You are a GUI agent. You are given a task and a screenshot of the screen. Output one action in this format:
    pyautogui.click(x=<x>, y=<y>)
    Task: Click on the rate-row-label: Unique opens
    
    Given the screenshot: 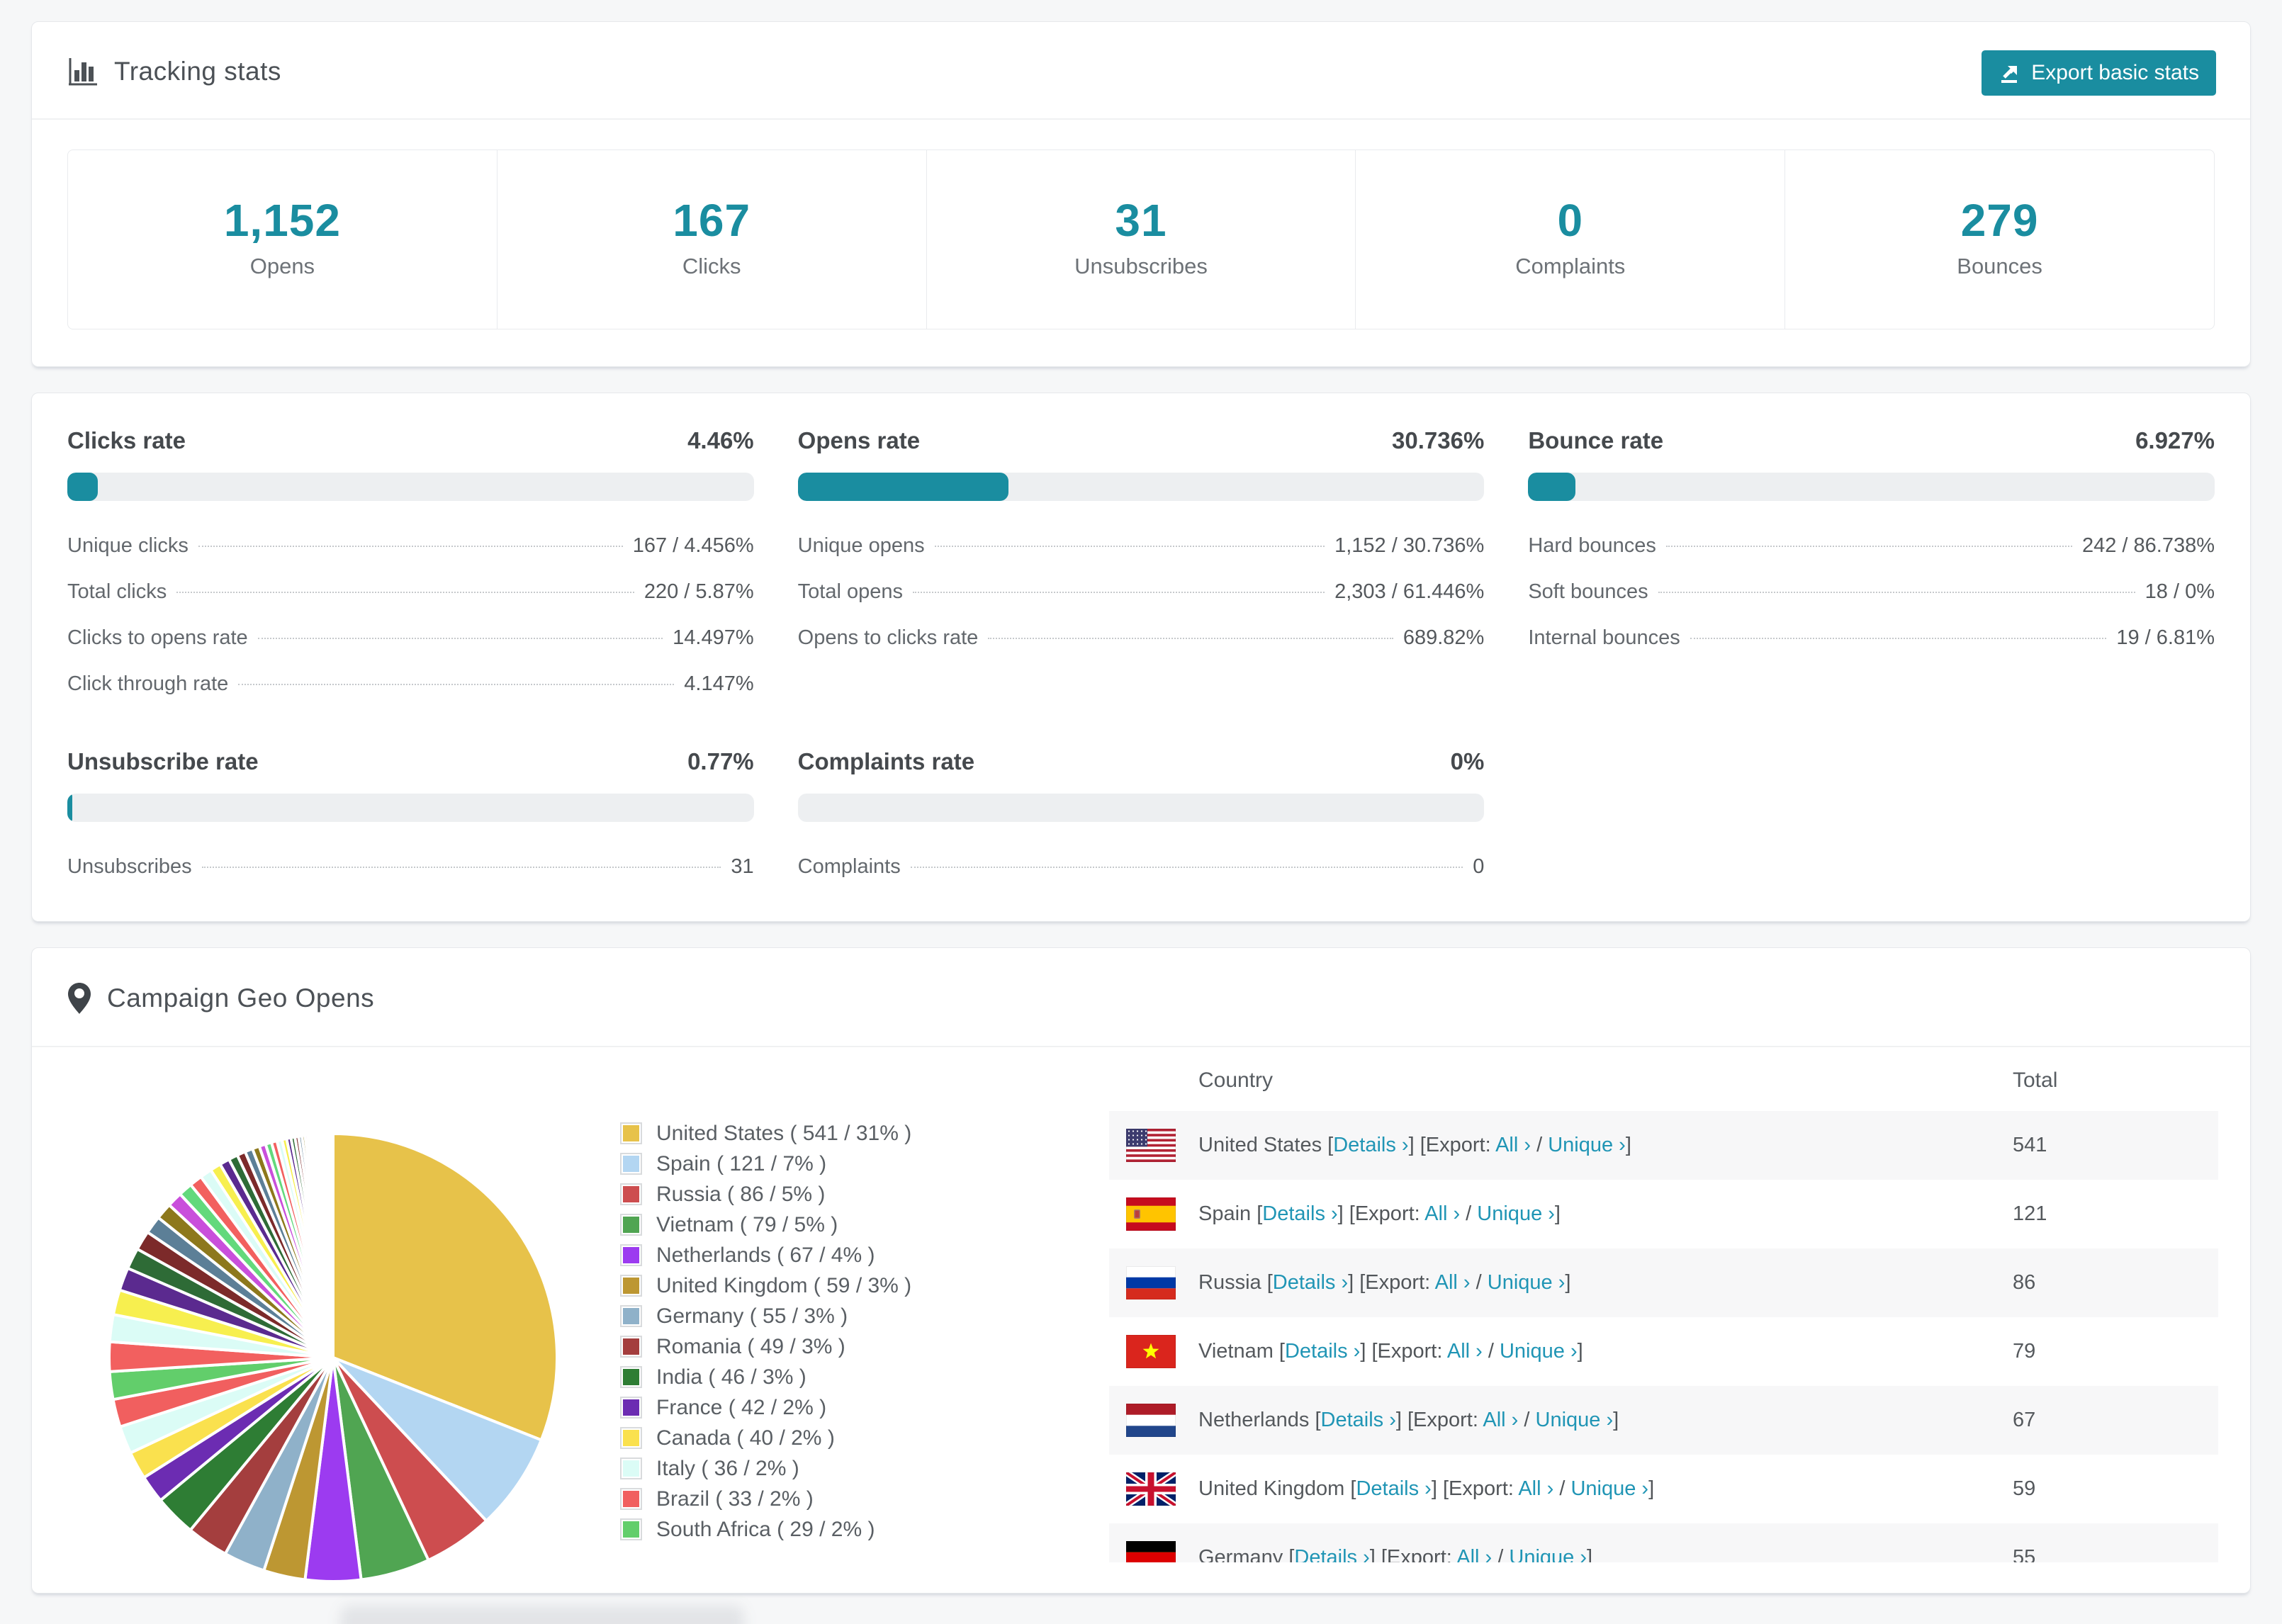 What is the action you would take?
    pyautogui.click(x=861, y=545)
    